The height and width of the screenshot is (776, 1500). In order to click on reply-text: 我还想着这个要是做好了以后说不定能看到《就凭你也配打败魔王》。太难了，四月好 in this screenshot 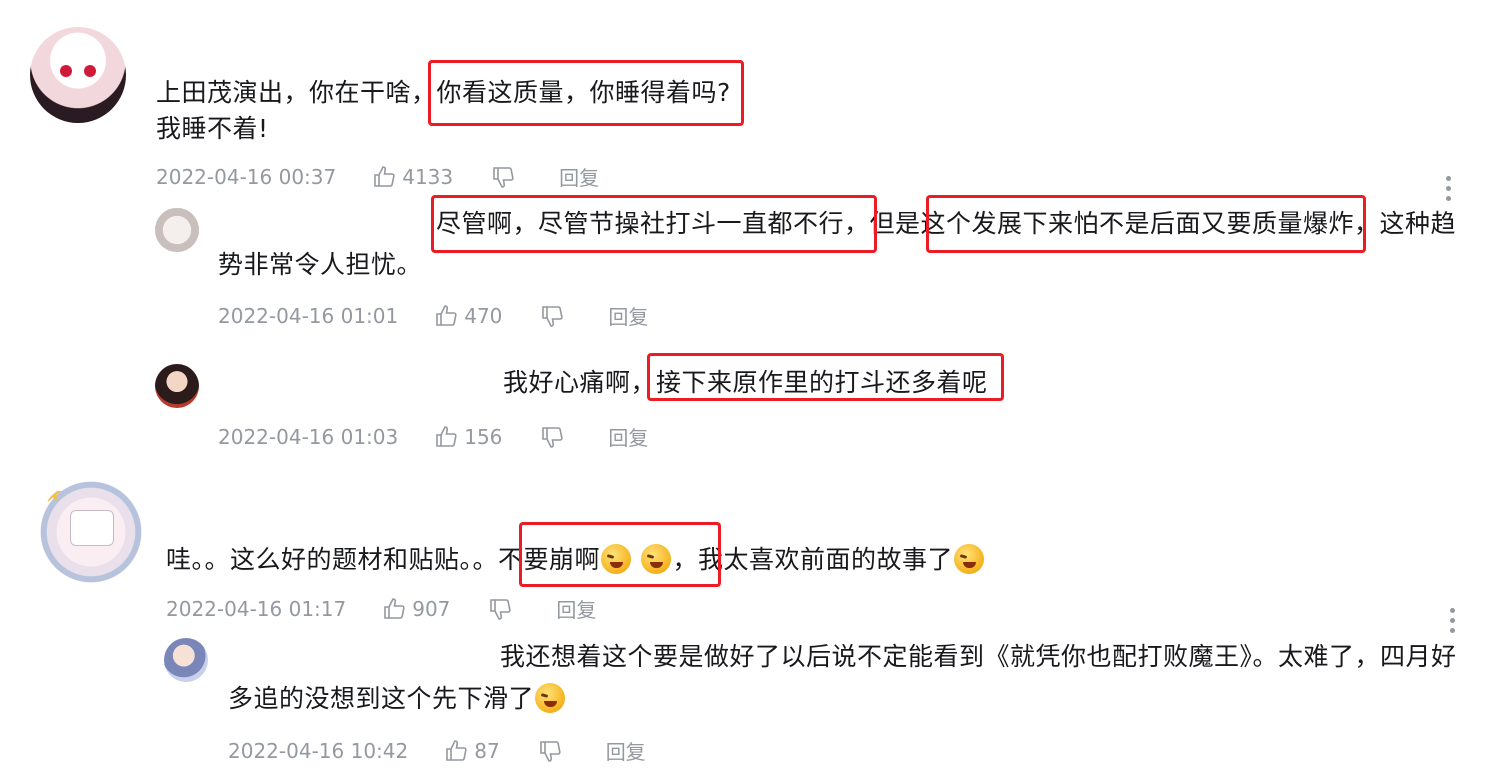, I will do `click(978, 656)`.